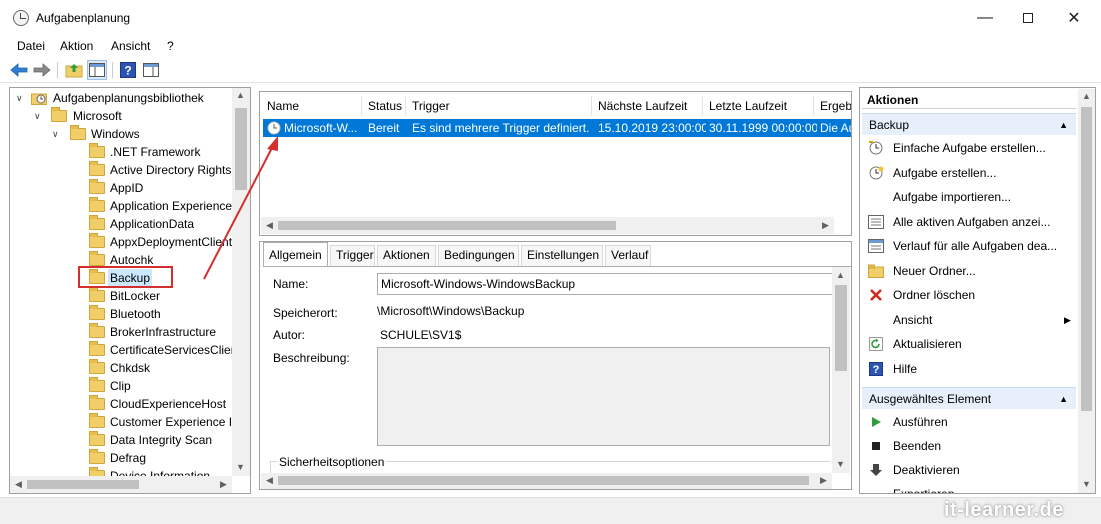 The image size is (1101, 524). Describe the element at coordinates (985, 18) in the screenshot. I see `minimize-button: —` at that location.